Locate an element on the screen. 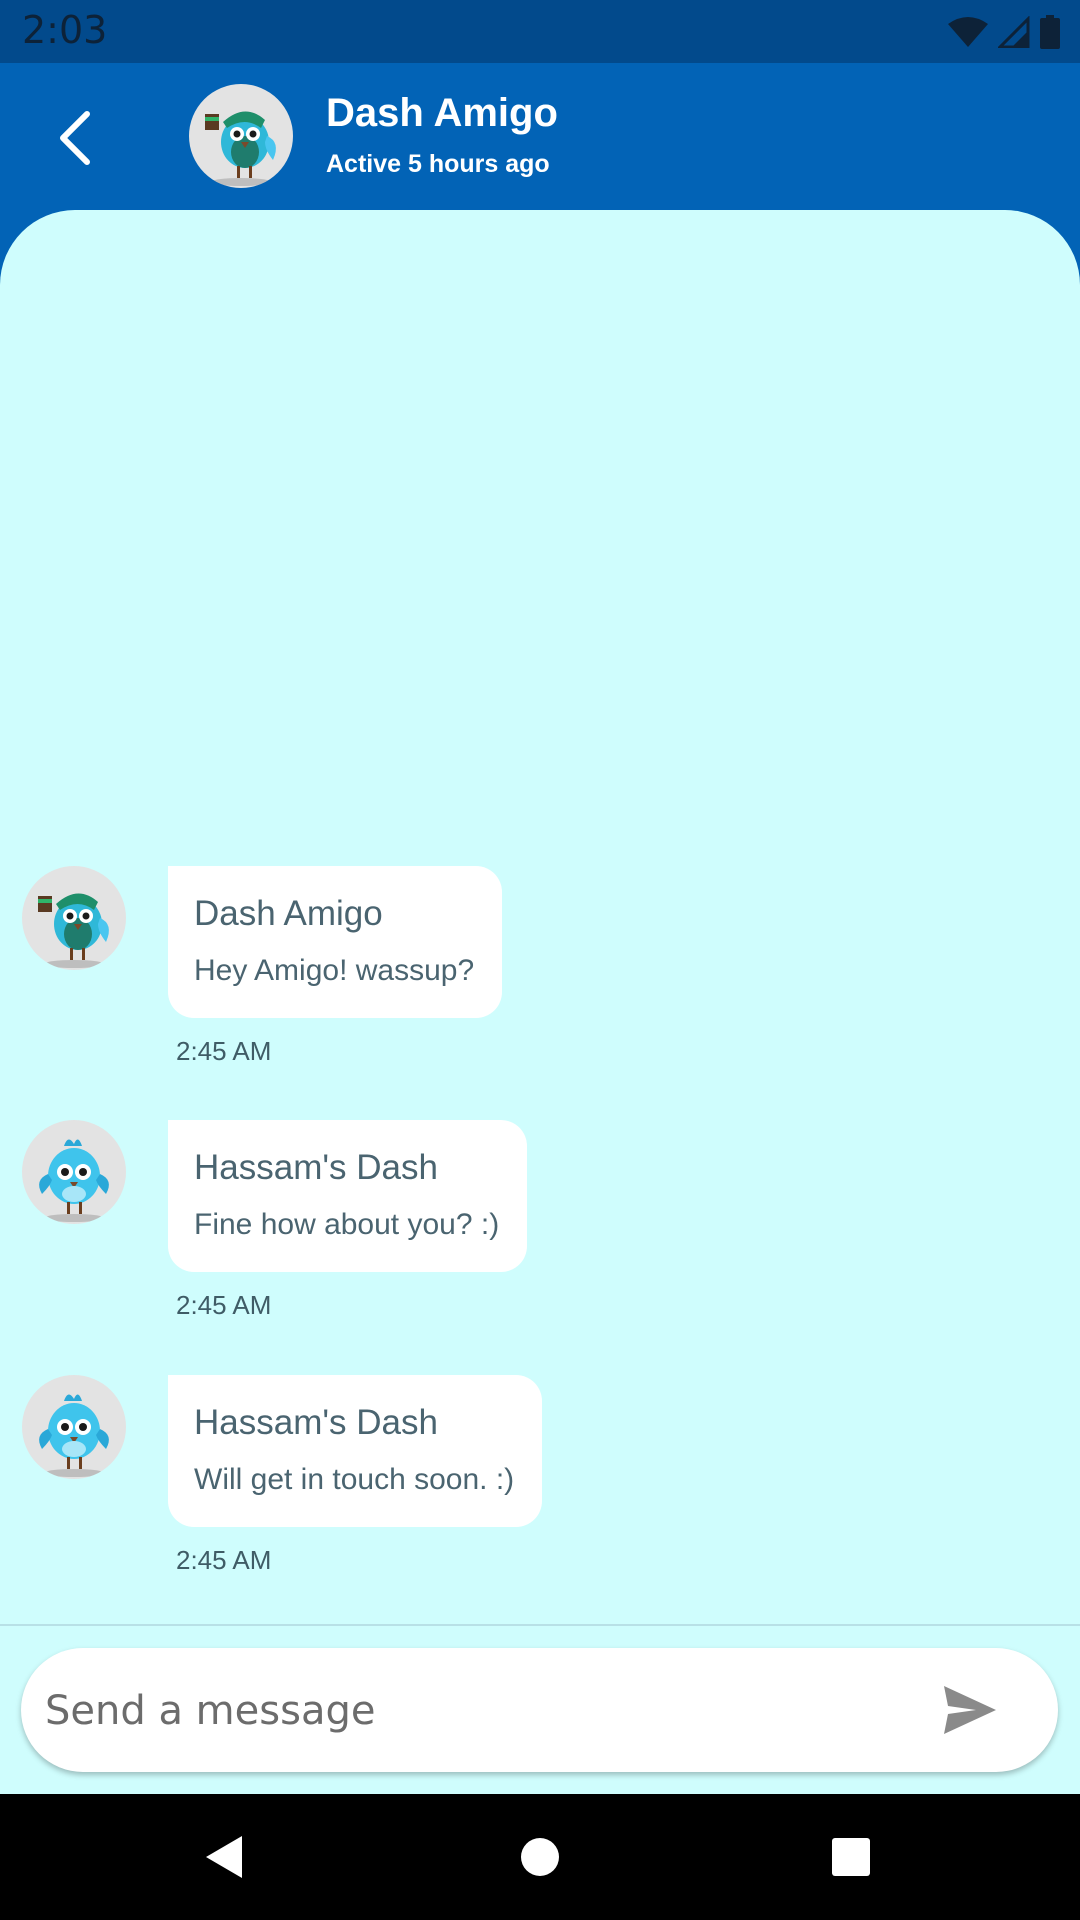 This screenshot has width=1080, height=1920. nav-home-icon is located at coordinates (540, 1857).